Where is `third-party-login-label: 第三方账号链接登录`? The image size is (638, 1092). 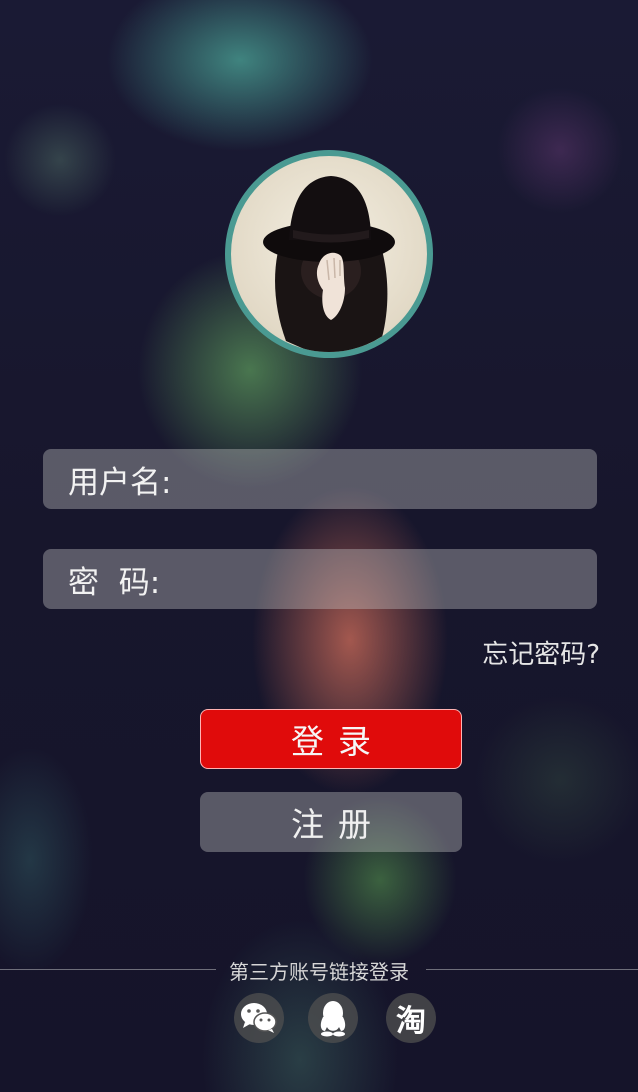 third-party-login-label: 第三方账号链接登录 is located at coordinates (319, 972).